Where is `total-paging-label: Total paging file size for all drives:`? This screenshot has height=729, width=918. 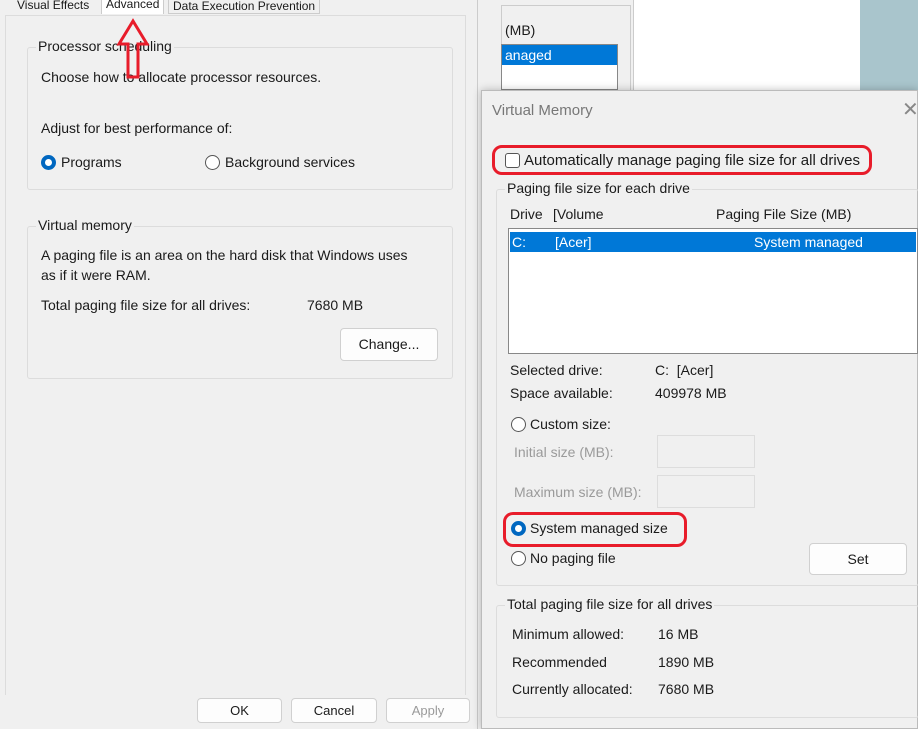 total-paging-label: Total paging file size for all drives: is located at coordinates (146, 305).